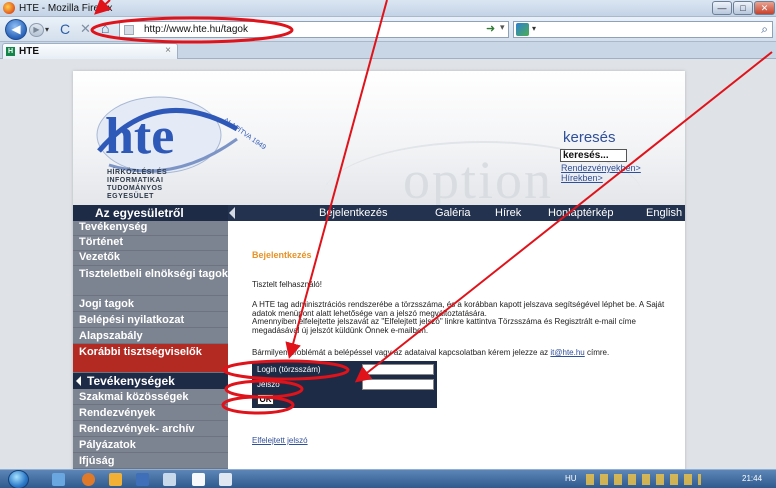 Image resolution: width=776 pixels, height=488 pixels. I want to click on hte-favicon: H, so click(10, 51).